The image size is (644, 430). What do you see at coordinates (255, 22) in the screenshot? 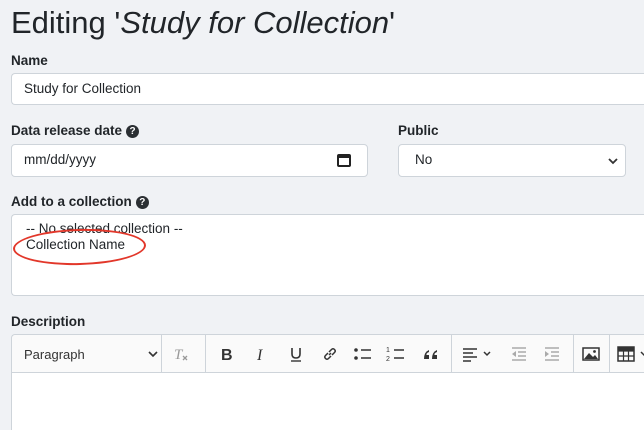
I see `page-title-study-name: Study for Collection` at bounding box center [255, 22].